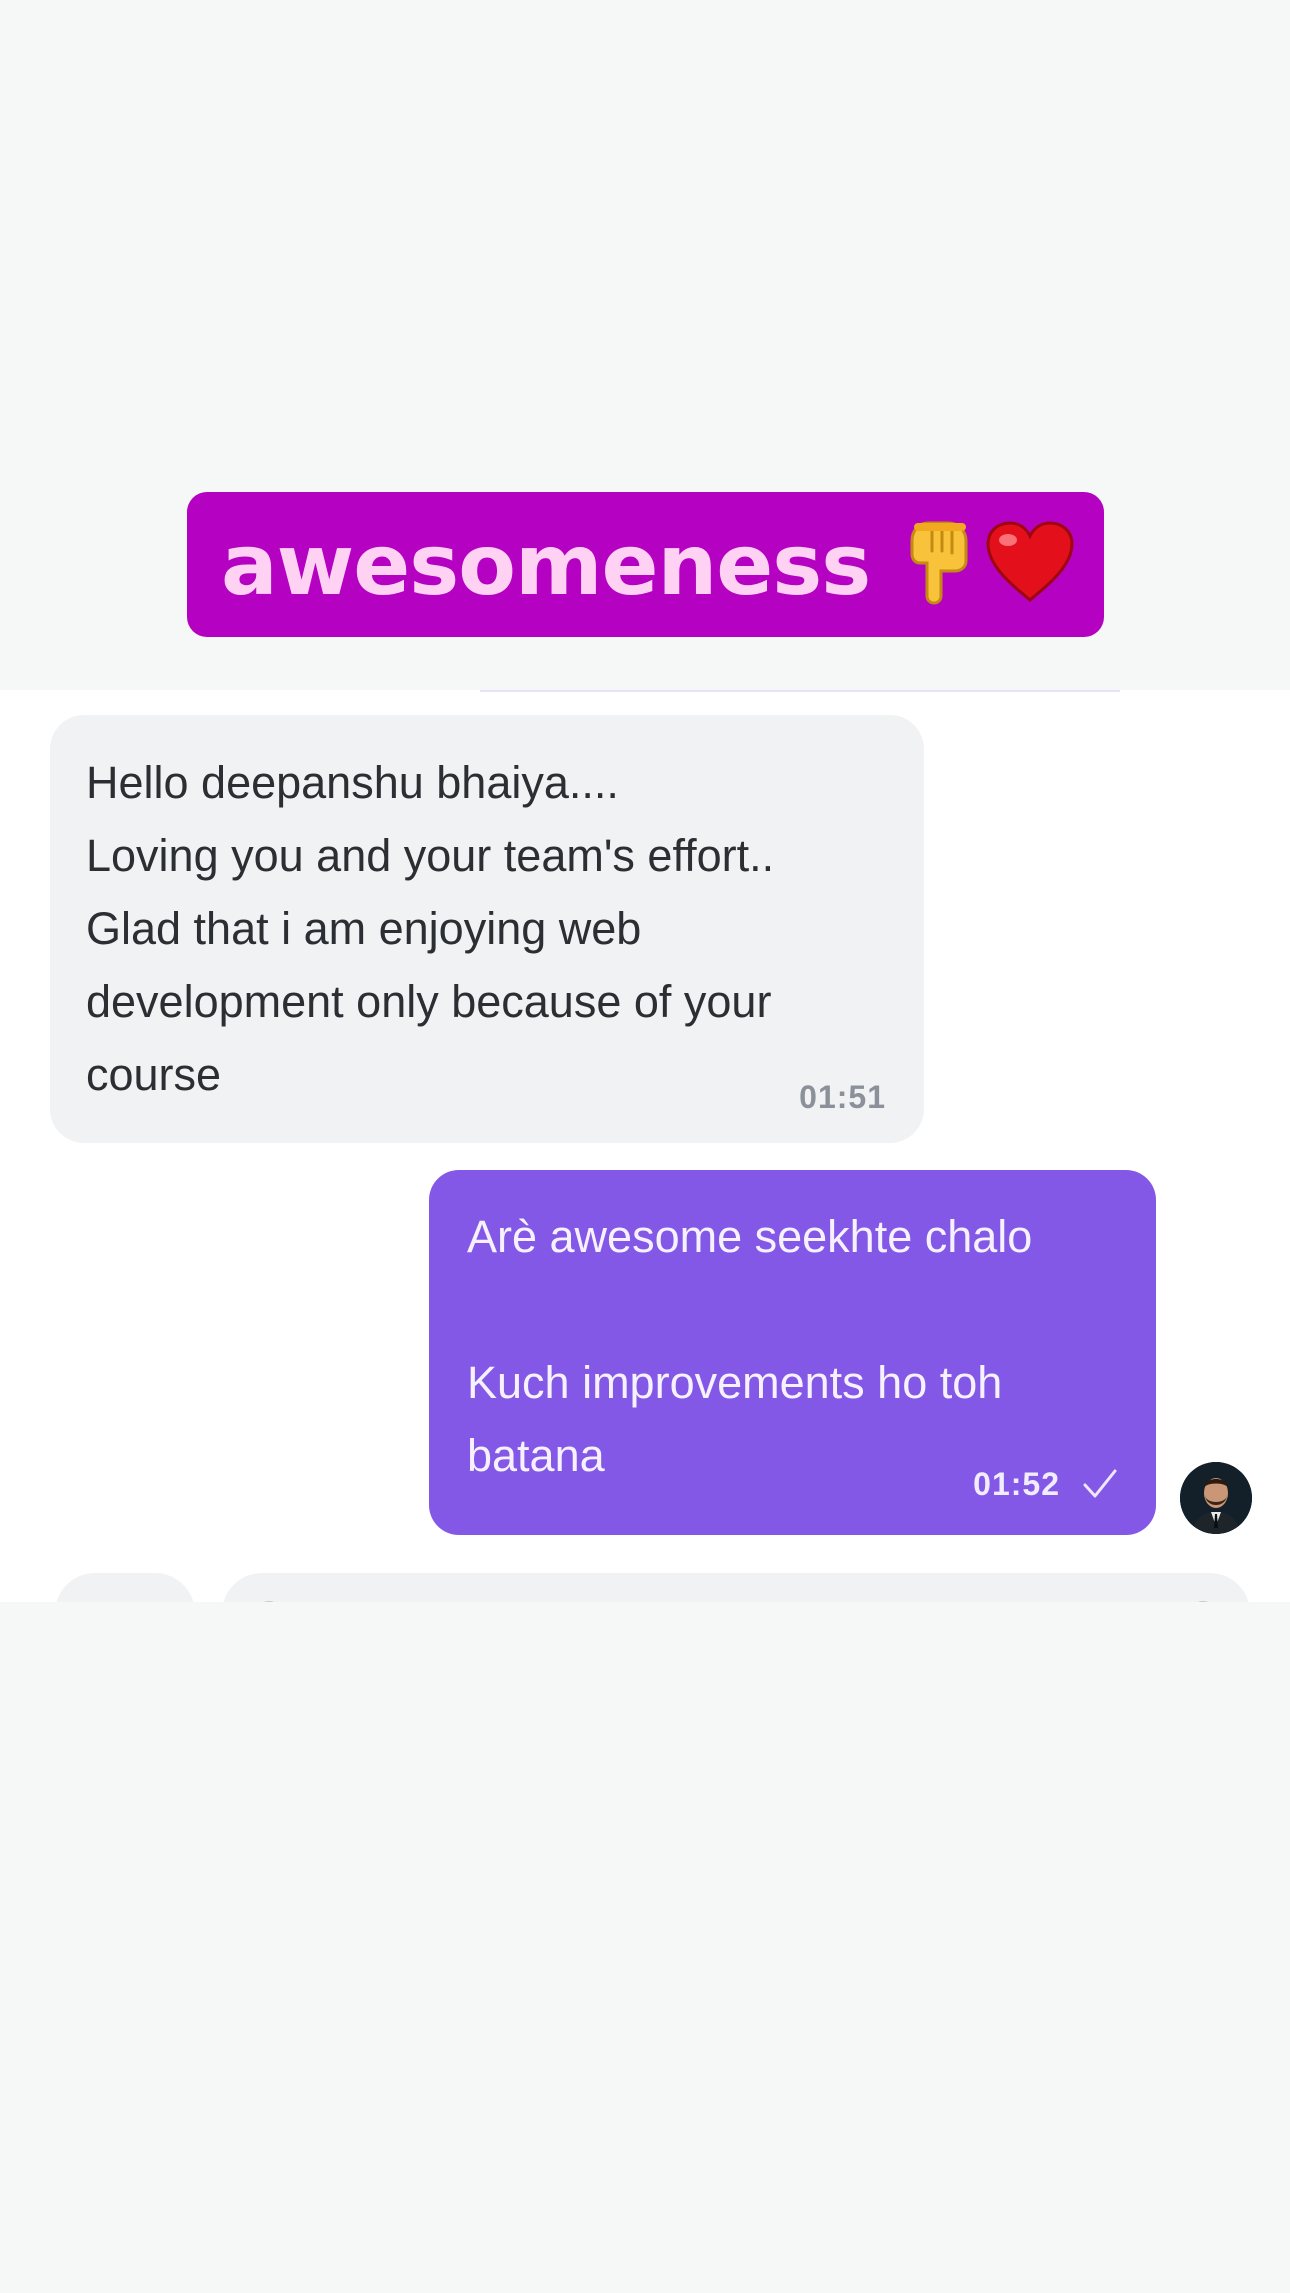 The image size is (1290, 2293). I want to click on outgoing-message-line: Kuch improvements ho toh, so click(735, 1382).